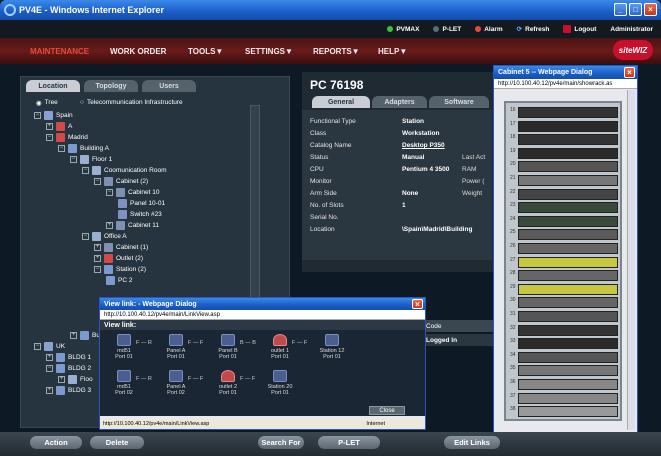 Image resolution: width=661 pixels, height=456 pixels. What do you see at coordinates (579, 29) in the screenshot?
I see `logout-link: Logout` at bounding box center [579, 29].